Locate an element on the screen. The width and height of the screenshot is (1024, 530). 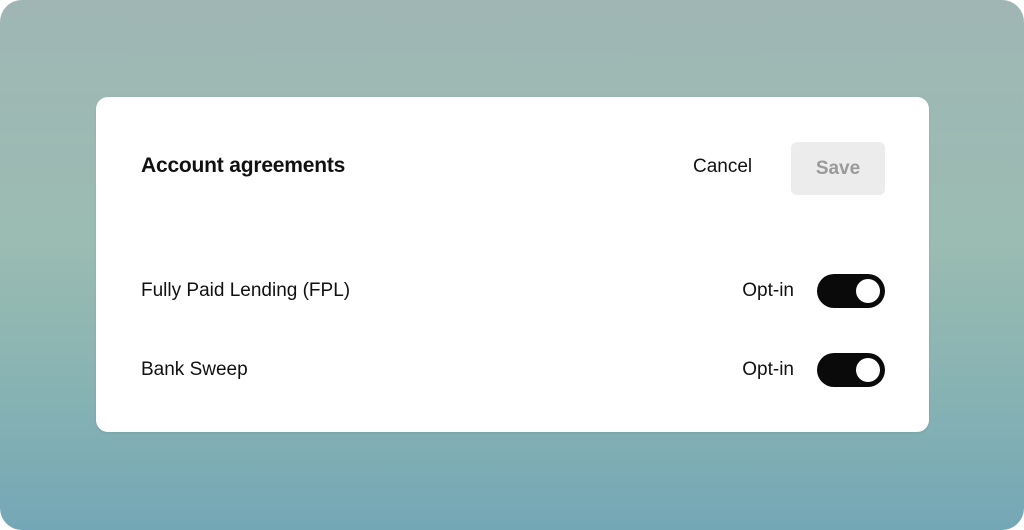
agreement-label: Fully Paid Lending (FPL) is located at coordinates (246, 290).